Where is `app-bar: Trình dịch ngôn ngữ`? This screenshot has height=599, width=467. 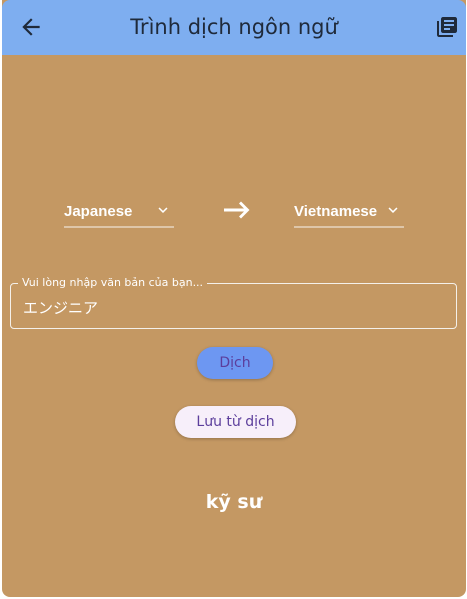 app-bar: Trình dịch ngôn ngữ is located at coordinates (234, 27).